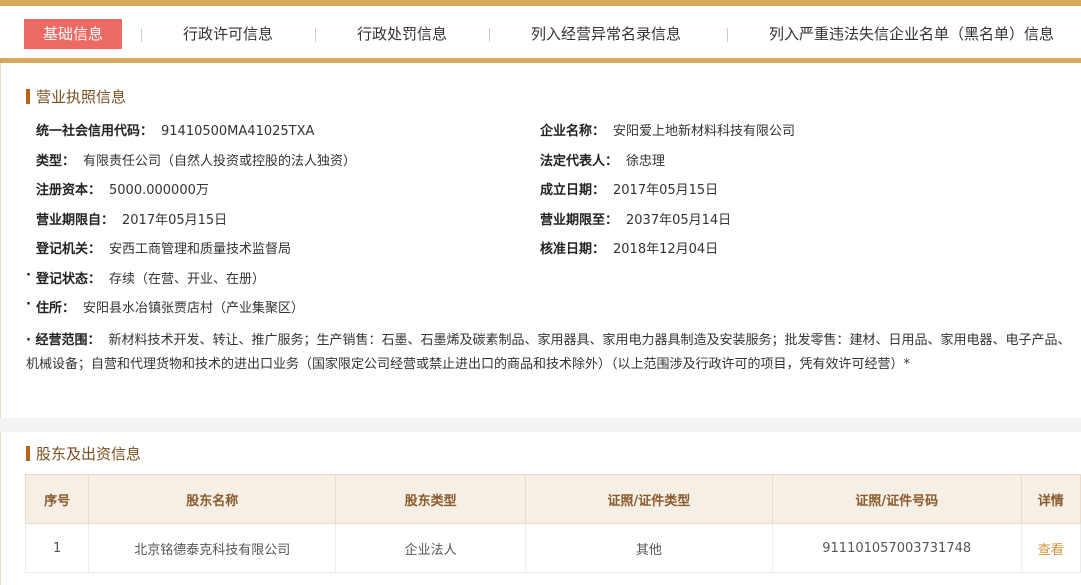 The height and width of the screenshot is (585, 1081). Describe the element at coordinates (896, 548) in the screenshot. I see `cell-cert-no: 911101057003731748` at that location.